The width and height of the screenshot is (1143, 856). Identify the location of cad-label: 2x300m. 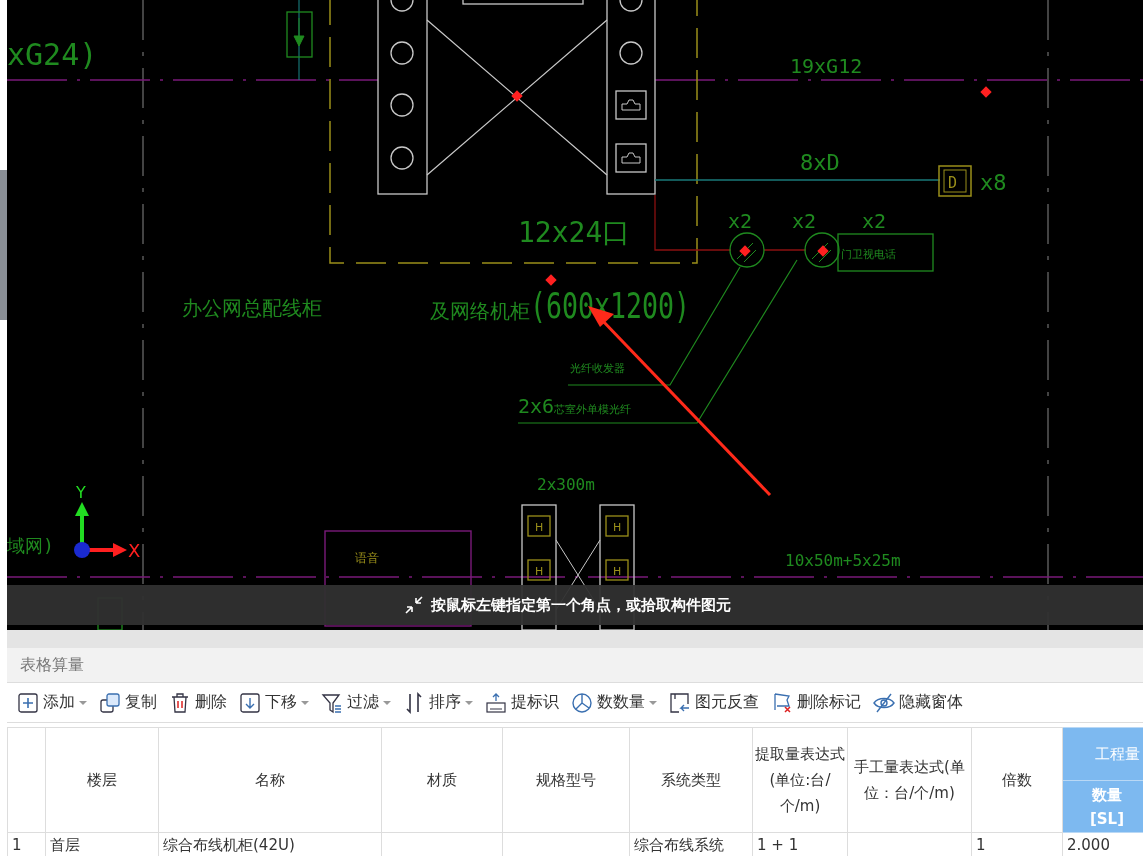
(566, 484).